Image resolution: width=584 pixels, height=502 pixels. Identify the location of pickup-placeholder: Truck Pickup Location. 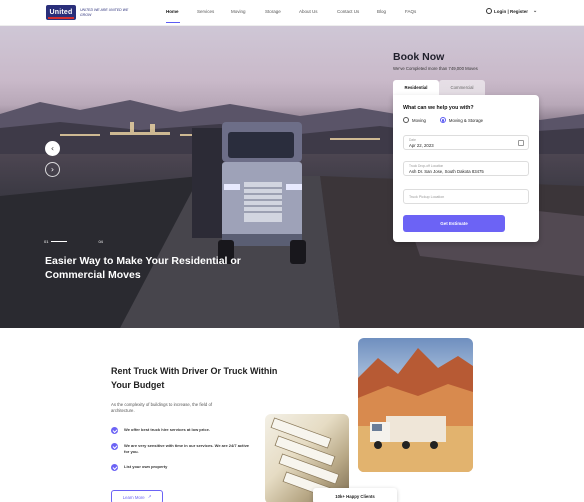
(427, 197).